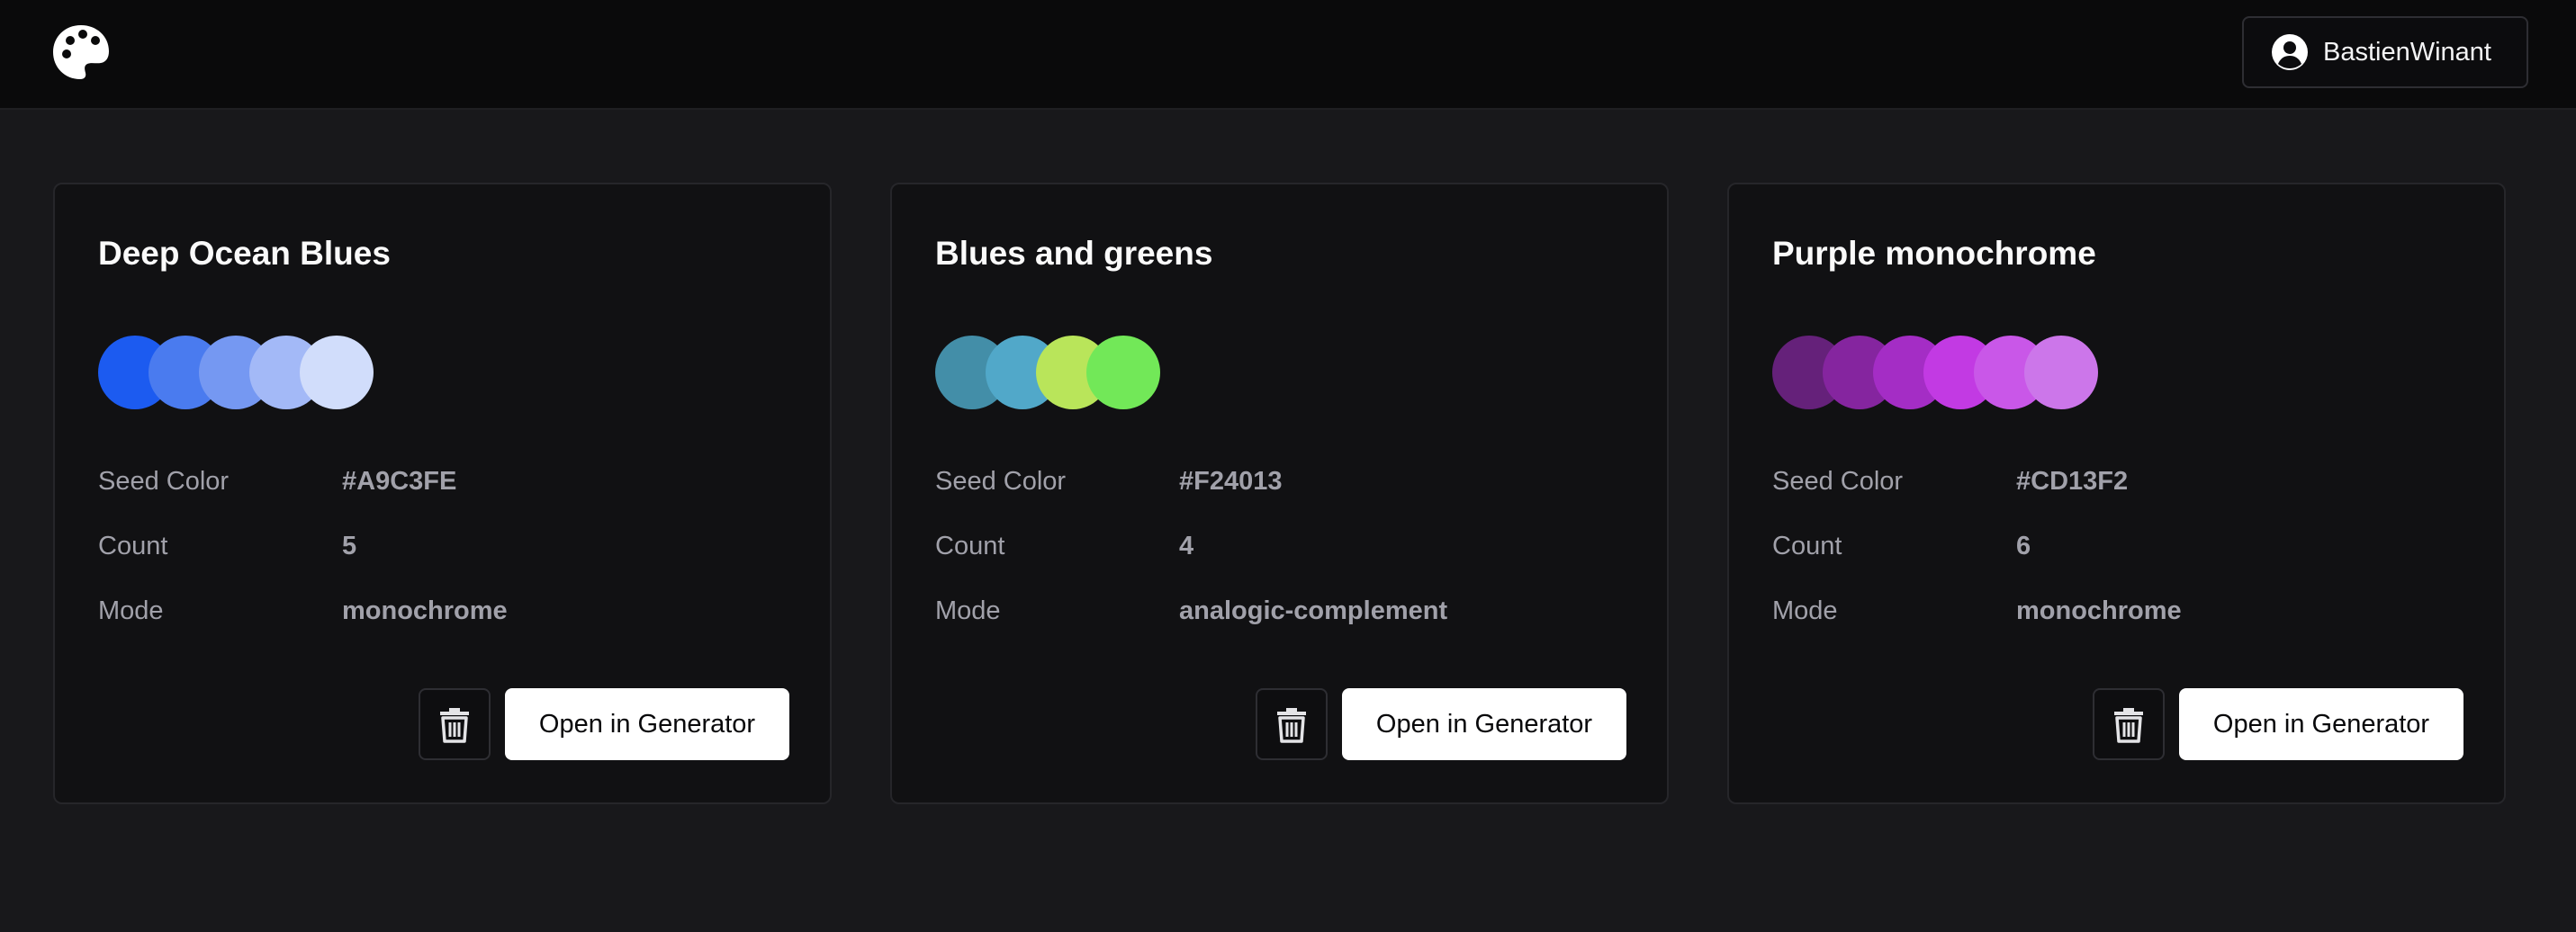 The width and height of the screenshot is (2576, 932). Describe the element at coordinates (1934, 254) in the screenshot. I see `palette-title: Purple monochrome` at that location.